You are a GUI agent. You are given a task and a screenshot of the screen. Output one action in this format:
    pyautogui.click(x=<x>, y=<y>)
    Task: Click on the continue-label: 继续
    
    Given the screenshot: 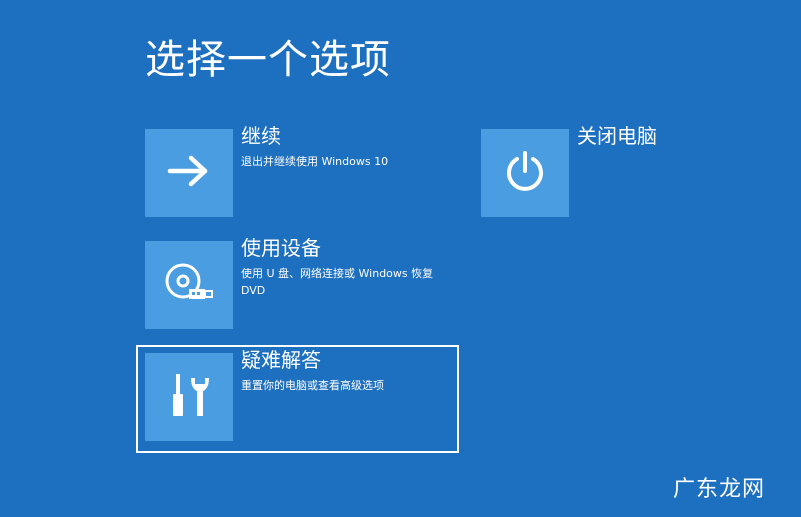 What is the action you would take?
    pyautogui.click(x=261, y=136)
    